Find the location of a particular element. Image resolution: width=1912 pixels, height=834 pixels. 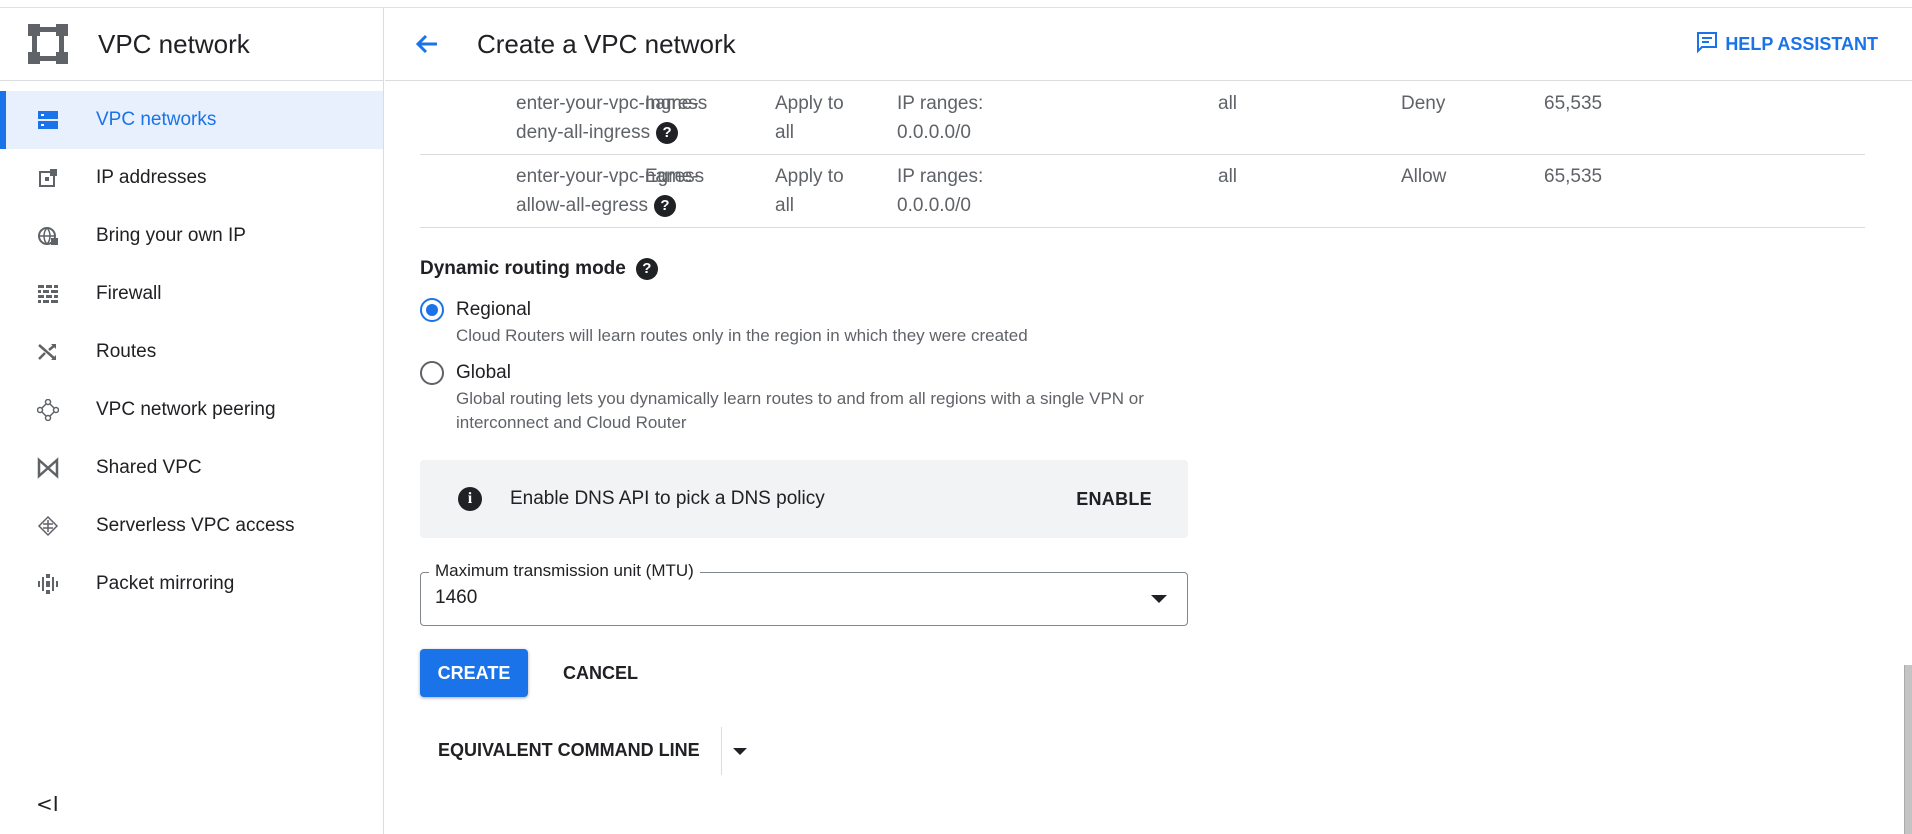

vpc-networks-icon is located at coordinates (48, 120).